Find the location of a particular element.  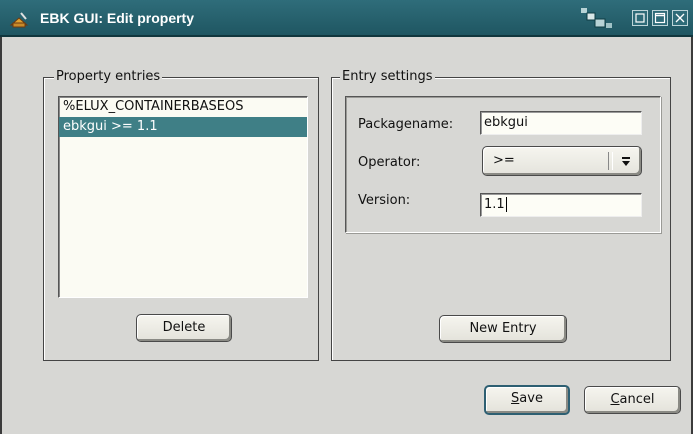

operator-select: >= is located at coordinates (562, 161).